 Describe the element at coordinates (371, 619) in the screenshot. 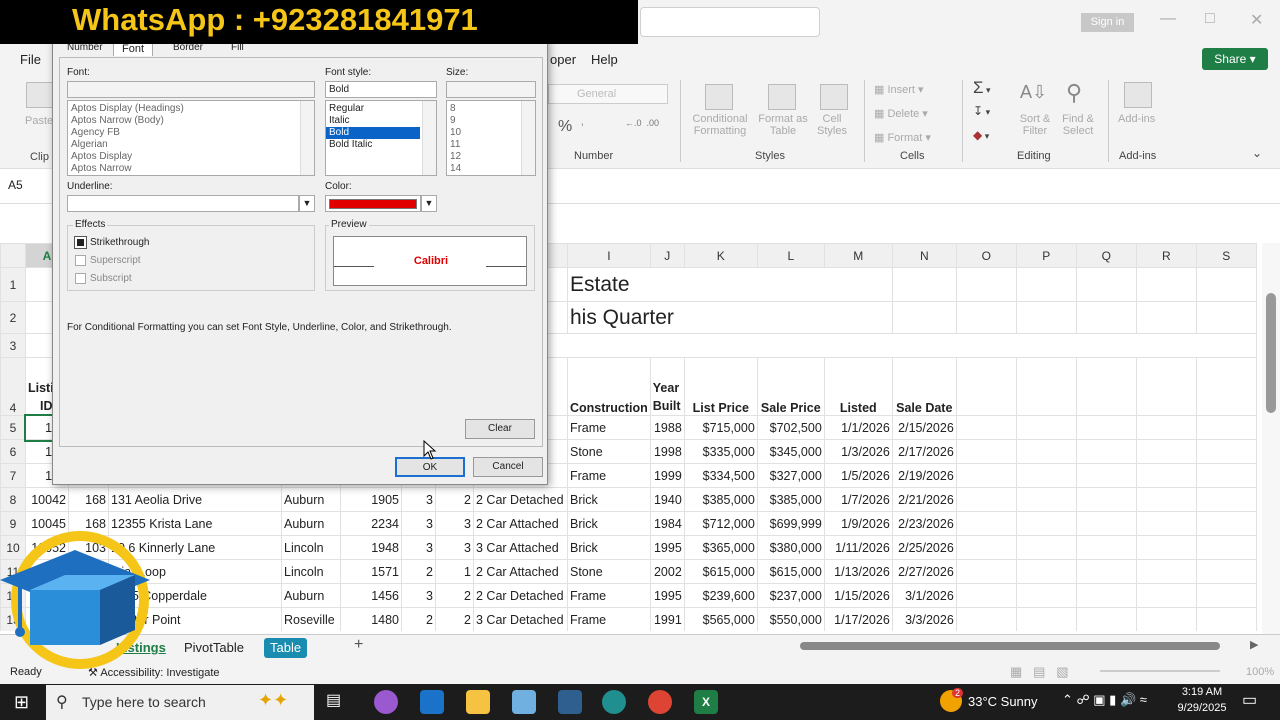

I see `cell: 1480` at that location.